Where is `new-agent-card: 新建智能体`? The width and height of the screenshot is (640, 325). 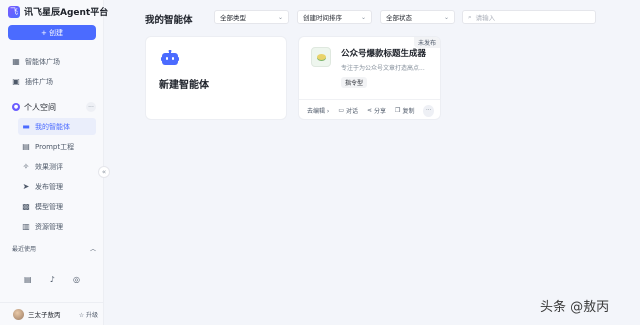 new-agent-card: 新建智能体 is located at coordinates (216, 78).